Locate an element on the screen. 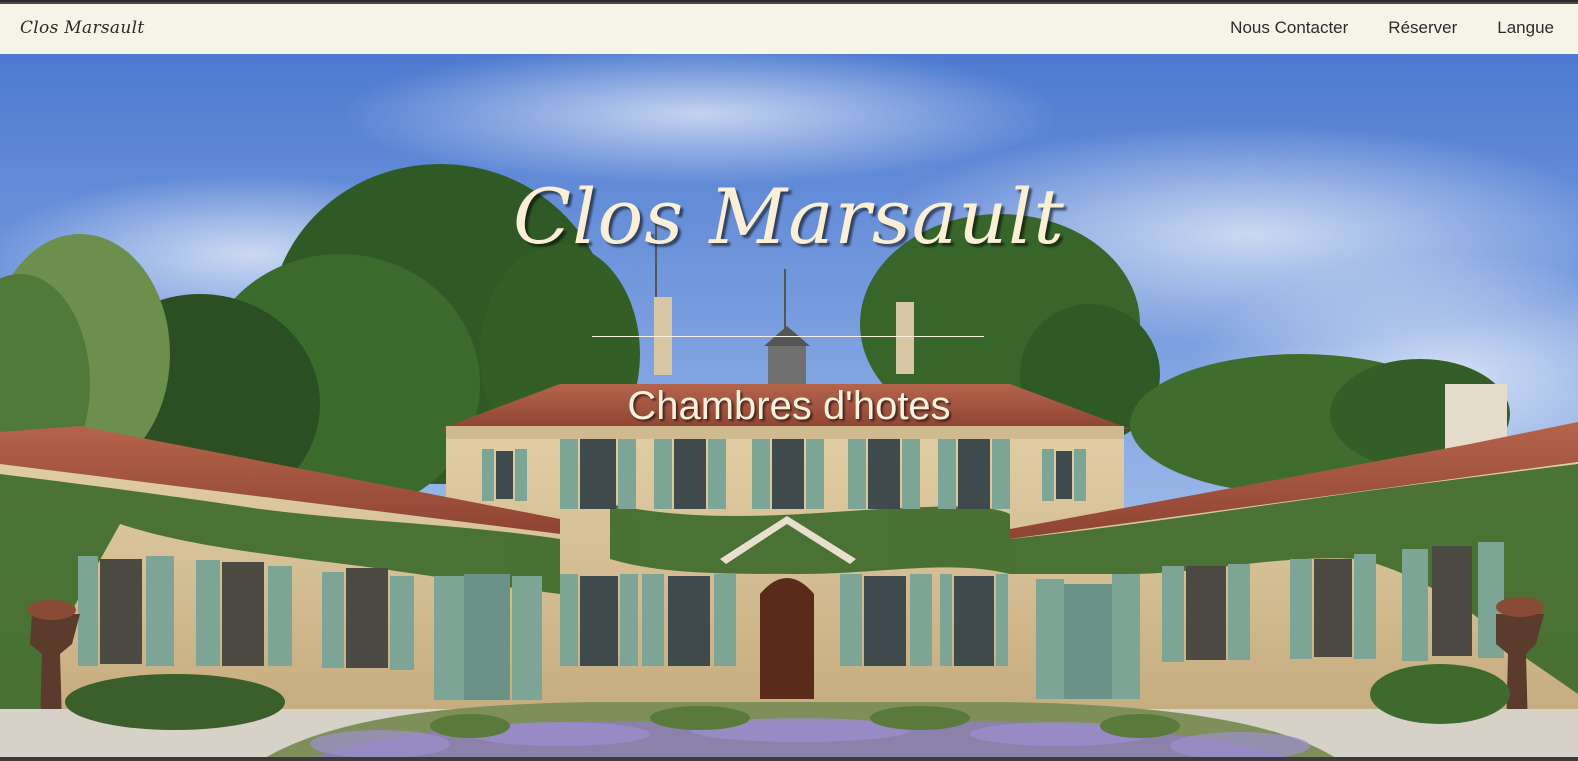 This screenshot has height=761, width=1578. brand-logo-link: Clos Marsault is located at coordinates (82, 28).